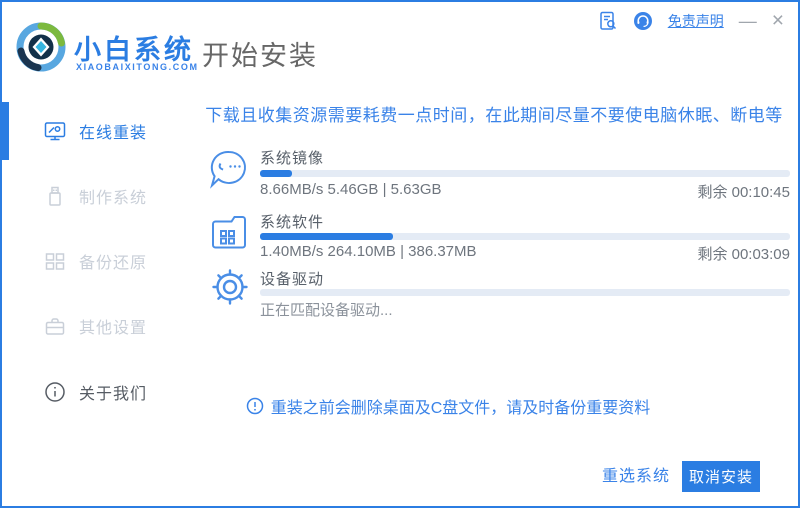  I want to click on info-circle-icon, so click(55, 392).